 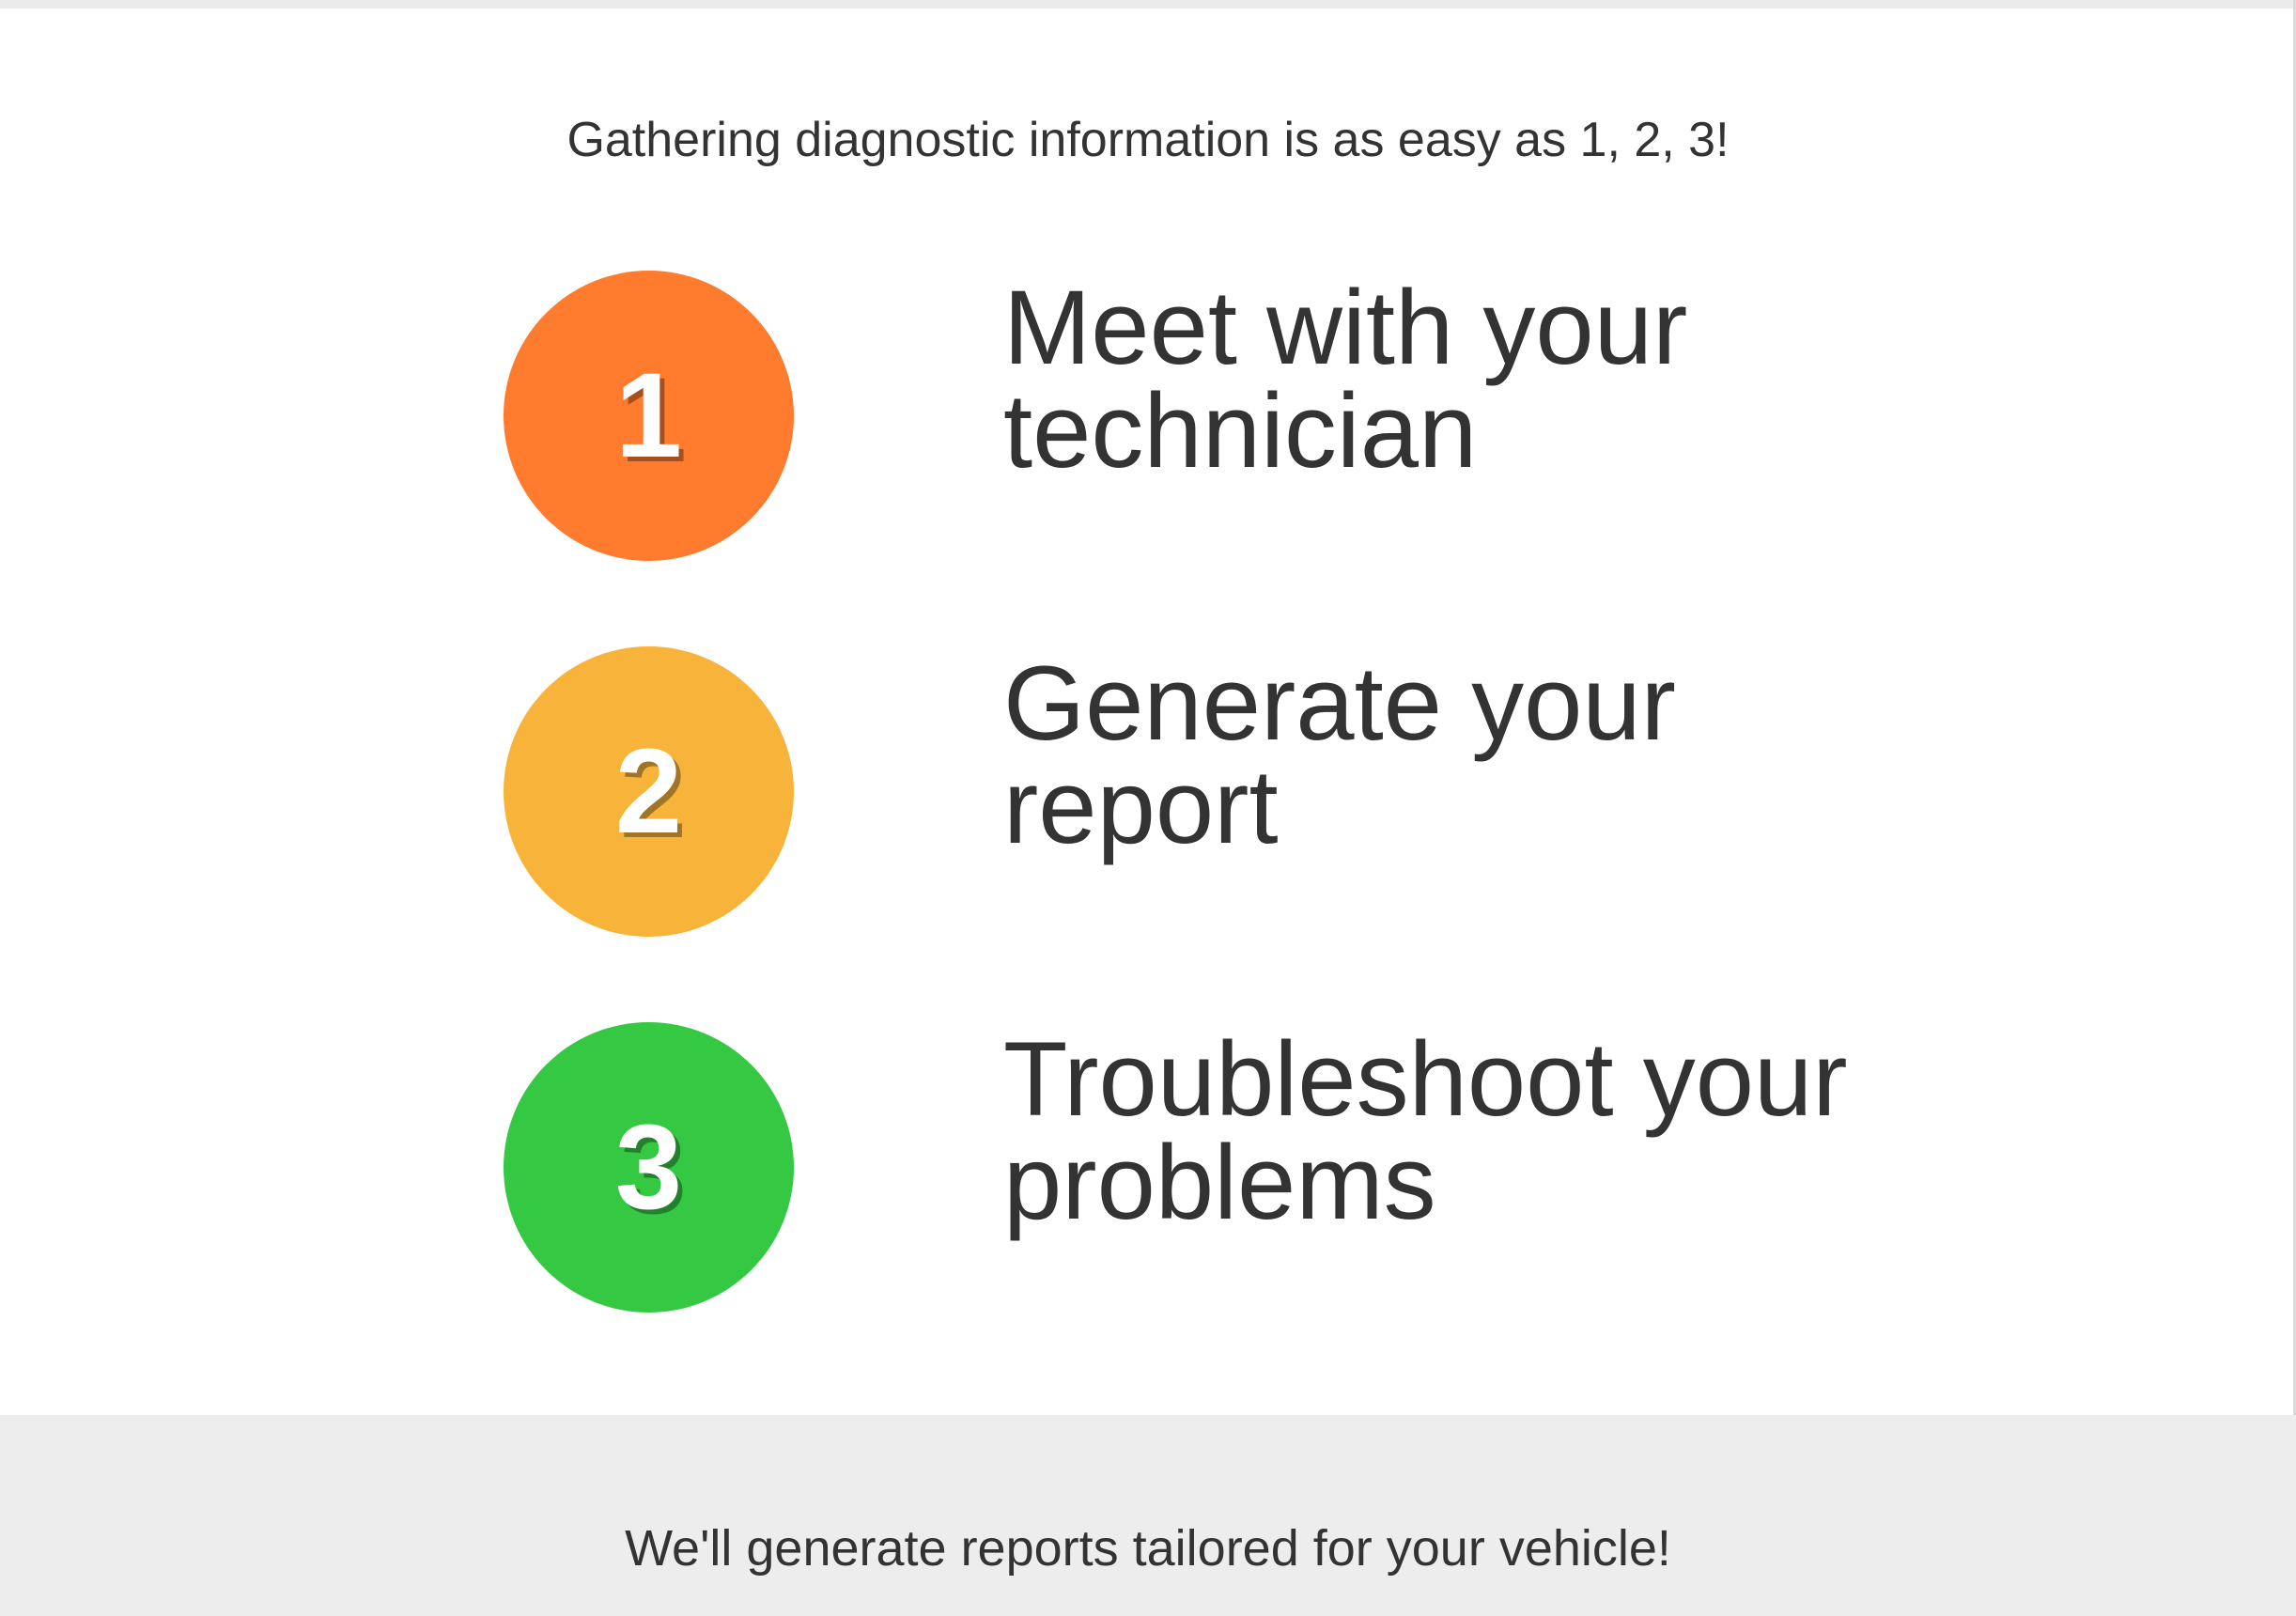 I want to click on step-1-label: Meet with your technician, so click(x=1520, y=379).